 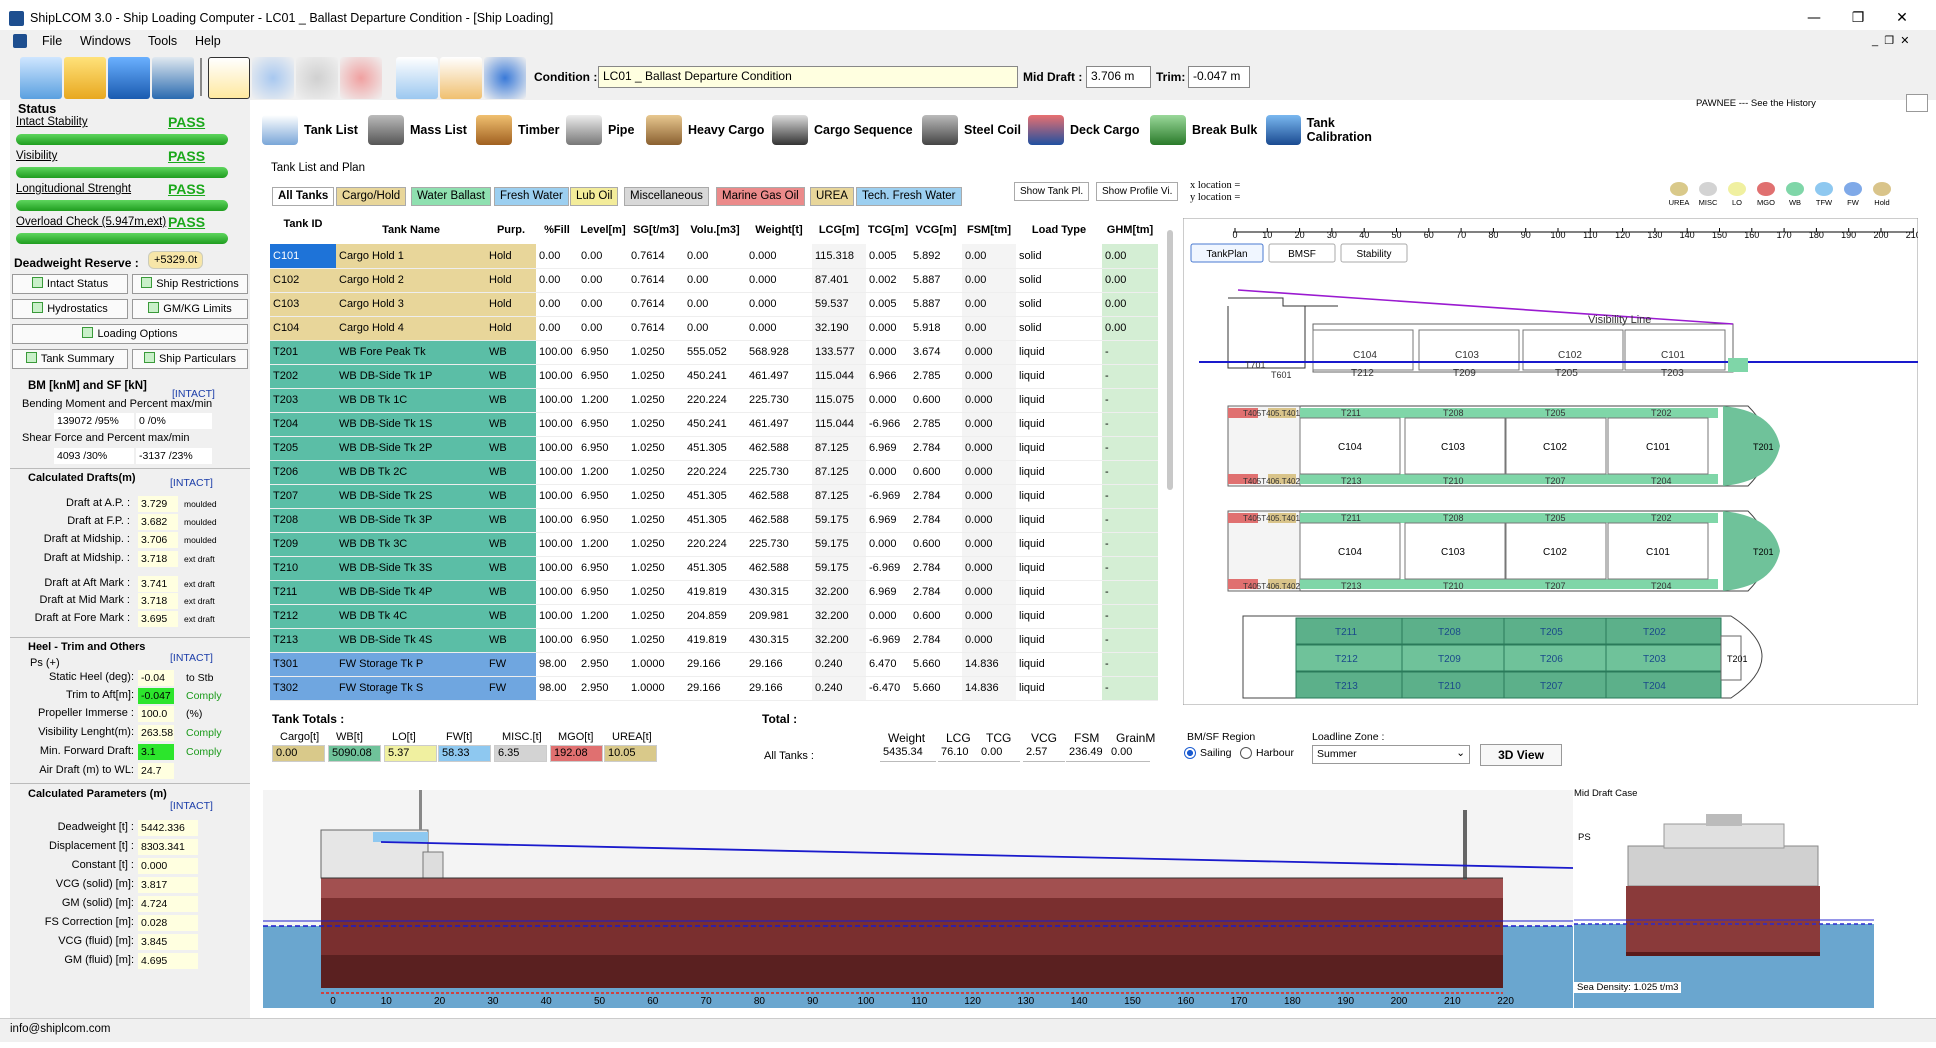 I want to click on filter-lub-oil: Lub Oil, so click(x=594, y=196).